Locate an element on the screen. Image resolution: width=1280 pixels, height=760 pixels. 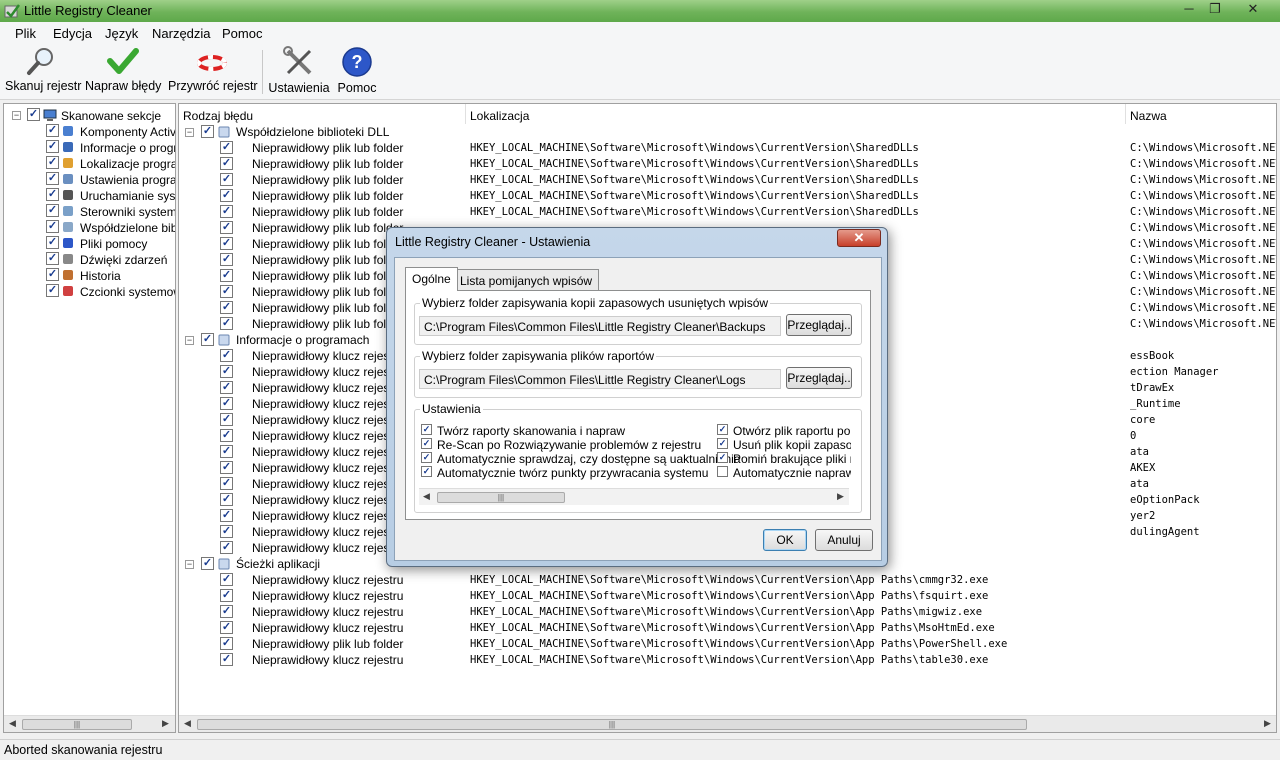
tree-collapse-toggle: − is located at coordinates (16, 115).